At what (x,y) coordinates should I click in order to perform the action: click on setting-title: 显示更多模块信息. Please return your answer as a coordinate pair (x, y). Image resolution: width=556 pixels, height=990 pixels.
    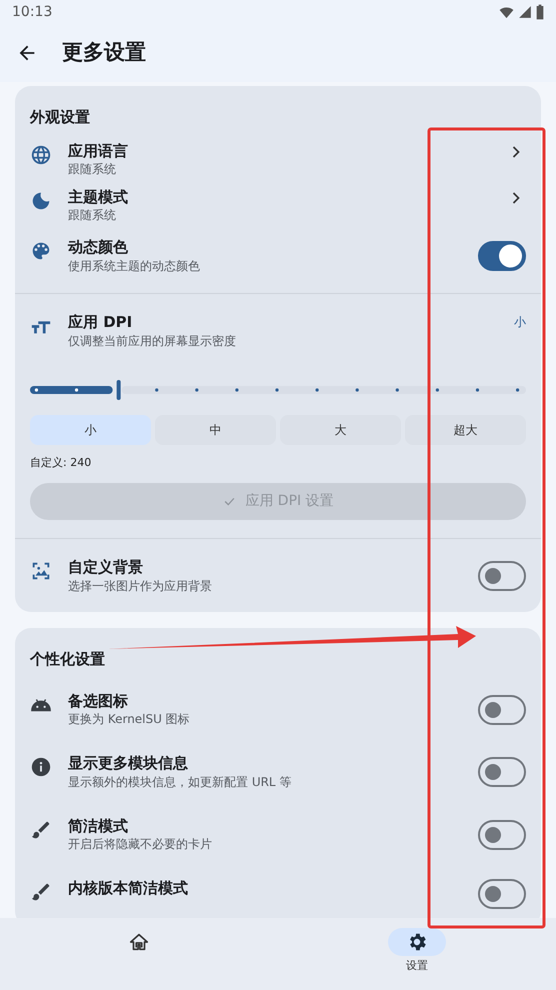
    Looking at the image, I should click on (128, 764).